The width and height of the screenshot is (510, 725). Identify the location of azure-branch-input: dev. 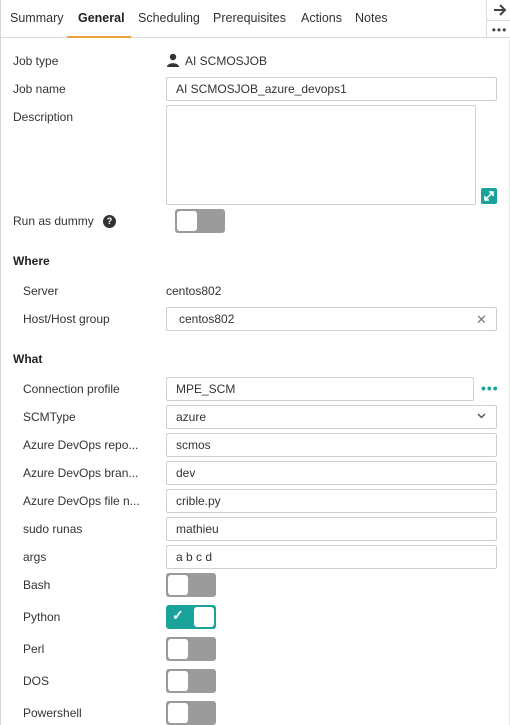
(331, 473).